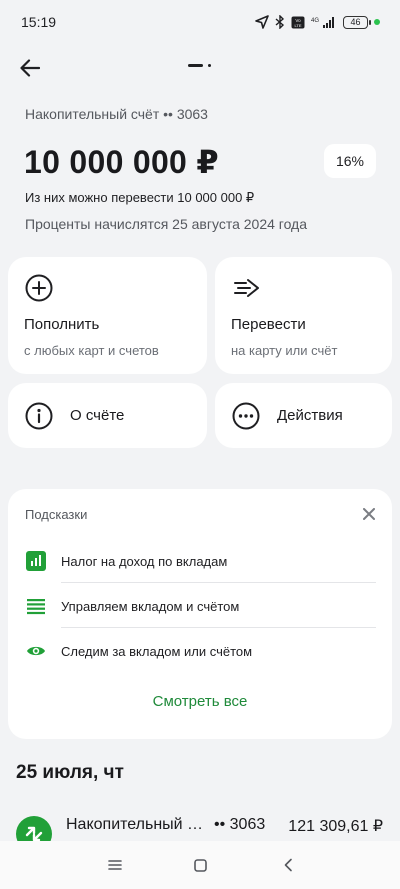 This screenshot has width=400, height=889. I want to click on system-nav-bar, so click(200, 865).